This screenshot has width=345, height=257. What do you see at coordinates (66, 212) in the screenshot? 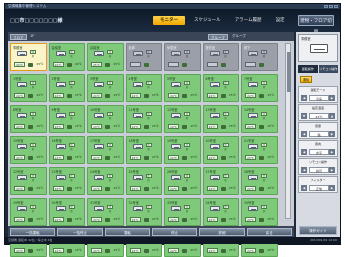
I see `unit-card: 30号室 冷房 24℃ 25℃` at bounding box center [66, 212].